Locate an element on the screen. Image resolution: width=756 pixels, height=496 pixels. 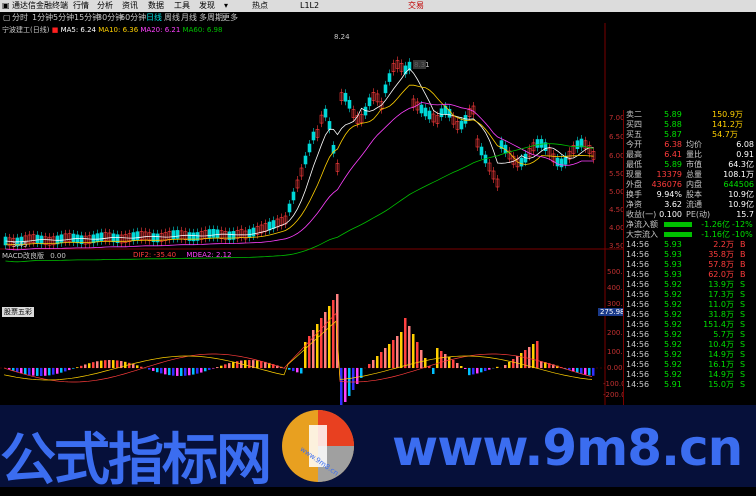
quote-row: 现量13379总量108.1万 is located at coordinates (690, 175).